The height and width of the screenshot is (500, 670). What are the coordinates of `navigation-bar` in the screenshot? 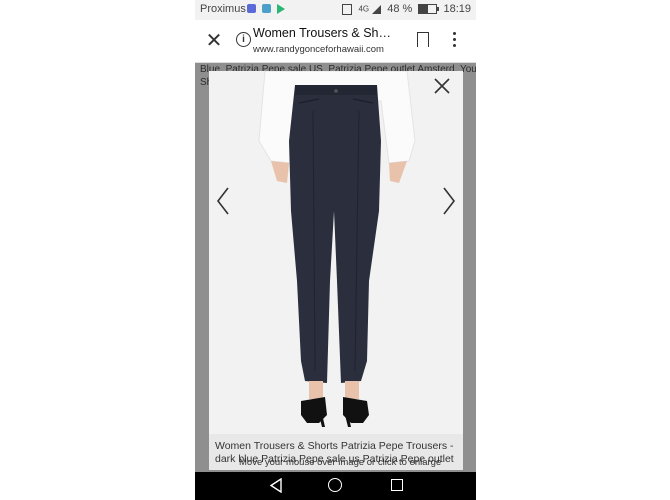 It's located at (335, 486).